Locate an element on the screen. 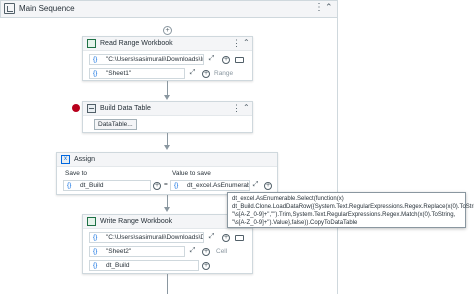  canvas-divider is located at coordinates (337, 147).